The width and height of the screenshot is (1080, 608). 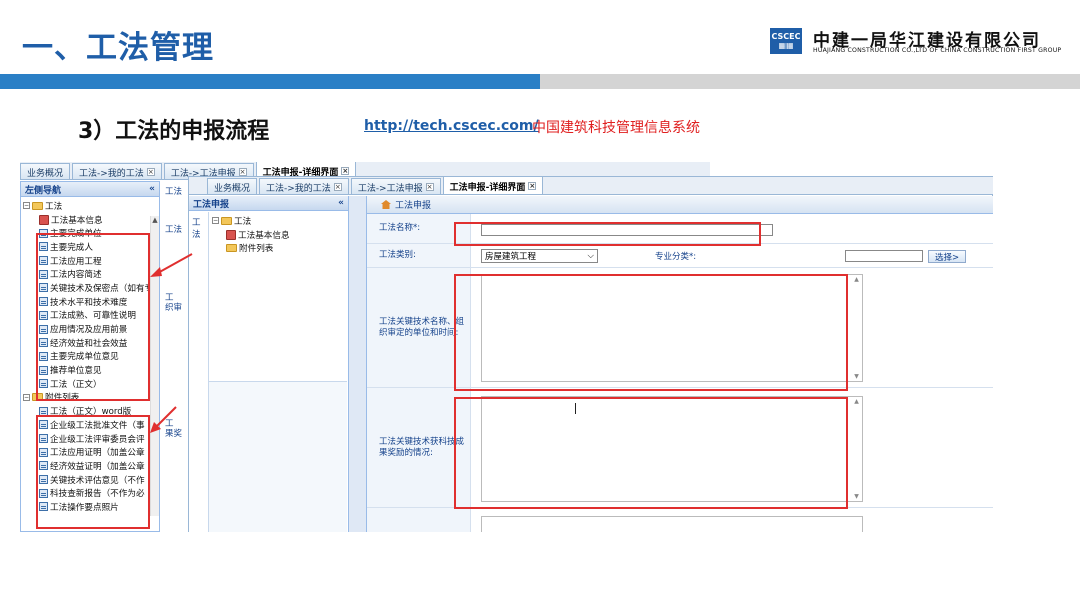 I want to click on tree-item-label: 技术水平和技术难度, so click(x=89, y=302).